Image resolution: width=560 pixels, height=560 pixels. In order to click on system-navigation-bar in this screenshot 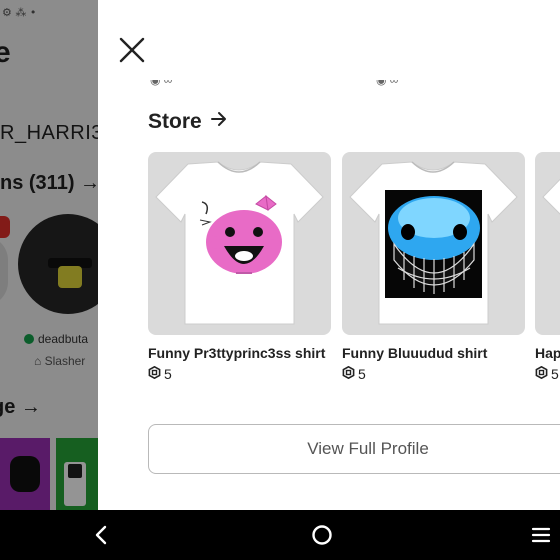, I will do `click(280, 535)`.